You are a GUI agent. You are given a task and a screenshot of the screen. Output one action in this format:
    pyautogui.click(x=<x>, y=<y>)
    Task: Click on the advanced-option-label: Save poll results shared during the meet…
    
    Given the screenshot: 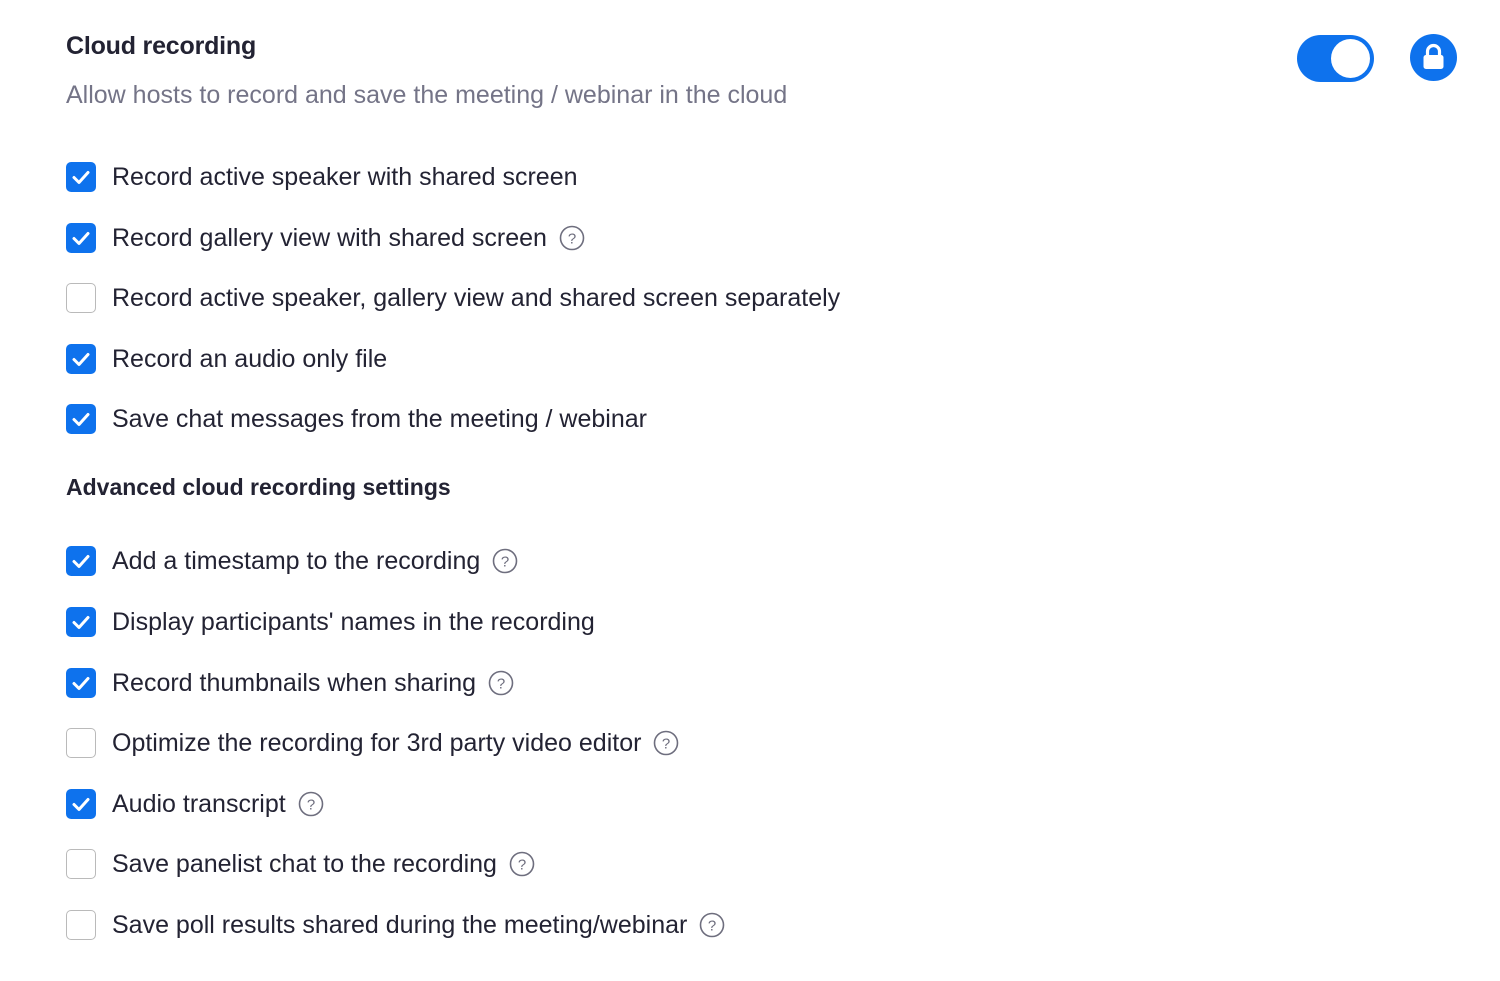 What is the action you would take?
    pyautogui.click(x=400, y=924)
    